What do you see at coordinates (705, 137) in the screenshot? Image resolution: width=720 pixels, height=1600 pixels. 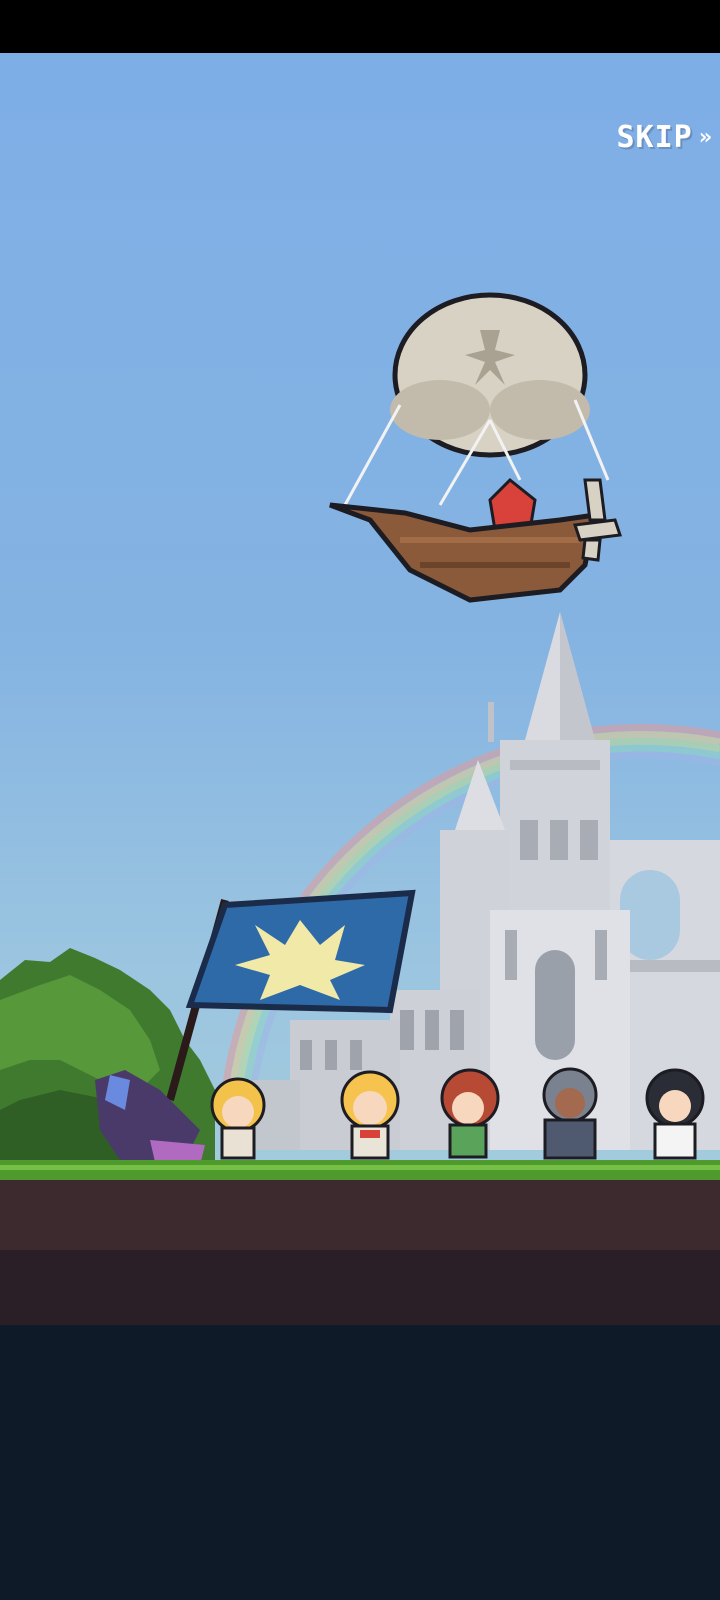 I see `skip-chevron-icon: »` at bounding box center [705, 137].